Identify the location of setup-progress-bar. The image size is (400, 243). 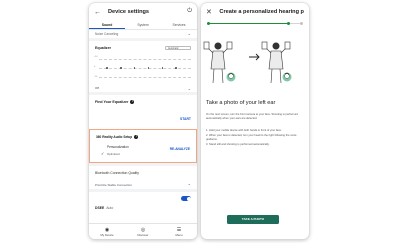
(255, 23).